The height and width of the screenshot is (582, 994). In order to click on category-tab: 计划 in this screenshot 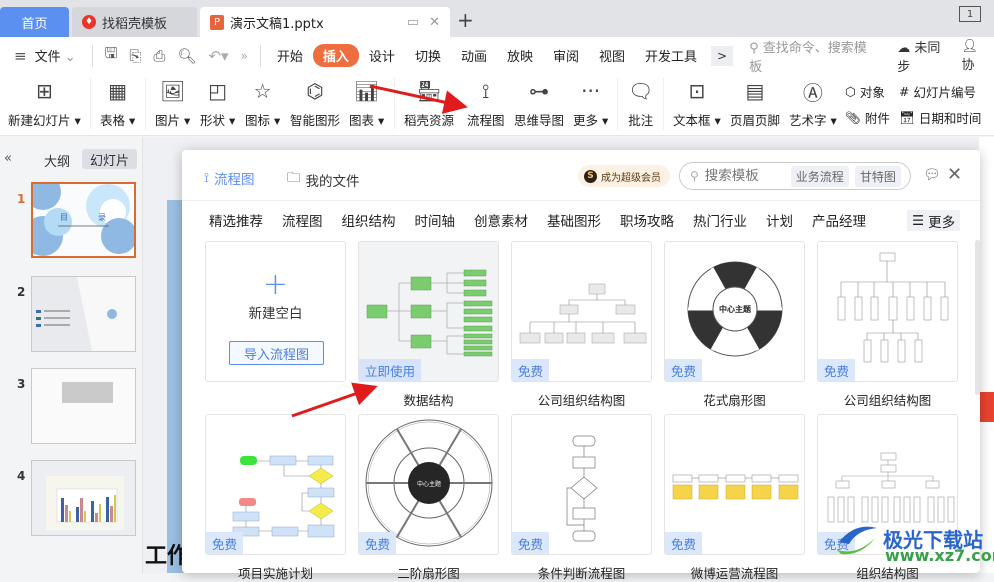, I will do `click(779, 220)`.